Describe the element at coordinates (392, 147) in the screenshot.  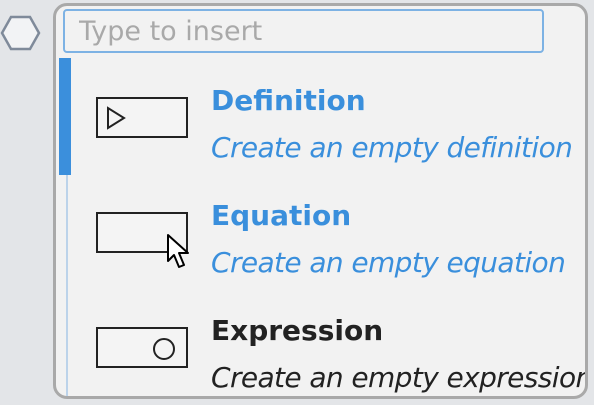
I see `item-description: Create an empty definition` at that location.